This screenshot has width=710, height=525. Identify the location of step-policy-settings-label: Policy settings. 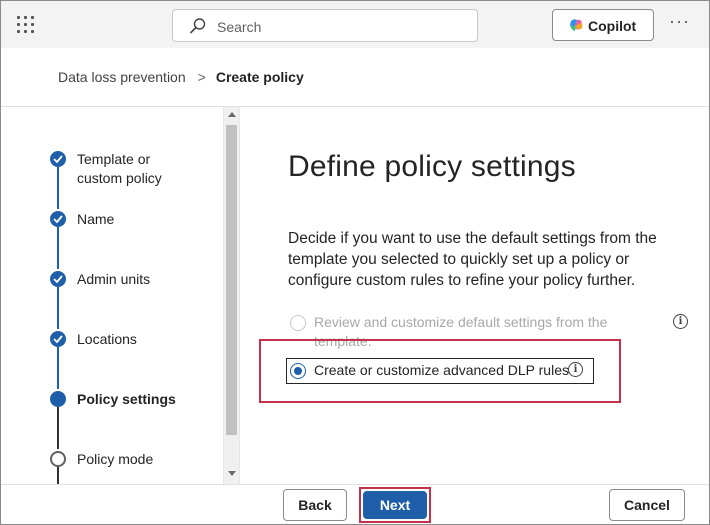
(137, 399).